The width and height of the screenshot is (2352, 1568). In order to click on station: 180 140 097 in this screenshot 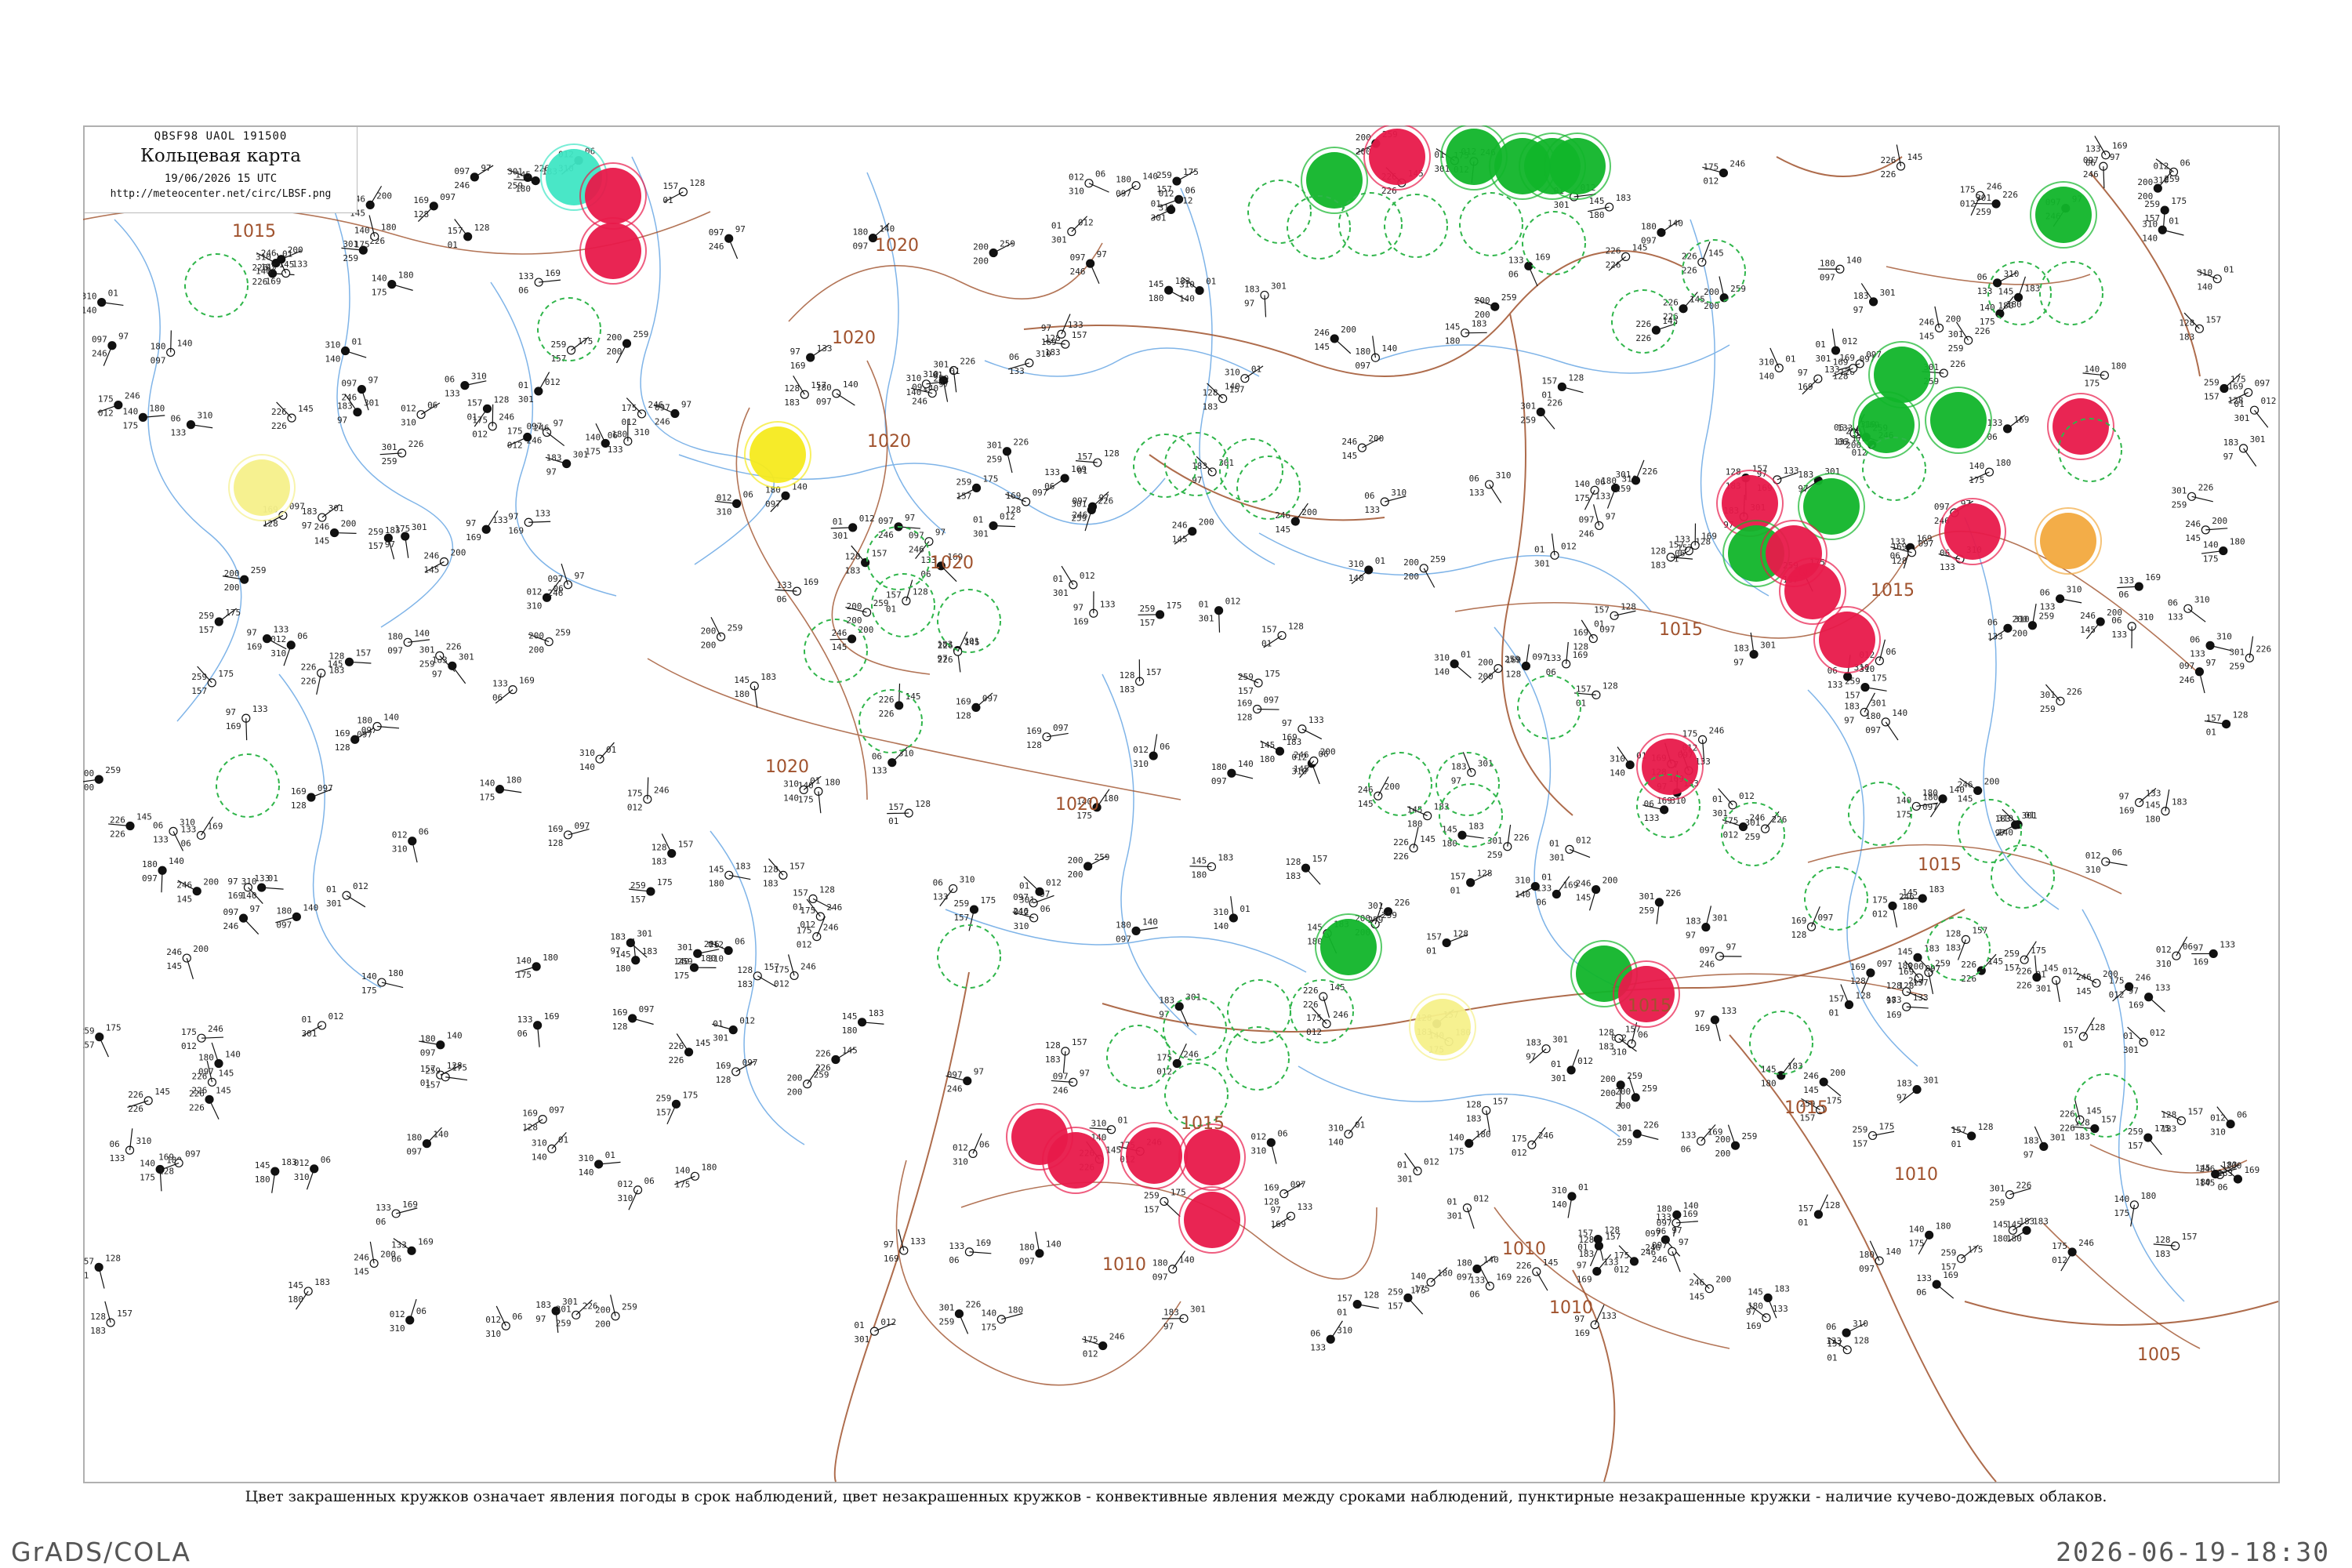, I will do `click(441, 1044)`.